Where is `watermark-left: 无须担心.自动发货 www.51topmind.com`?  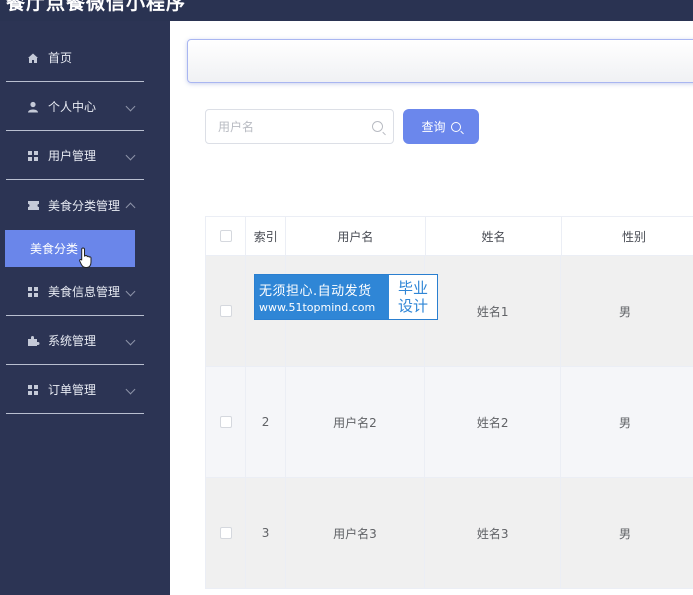
watermark-left: 无须担心.自动发货 www.51topmind.com is located at coordinates (322, 297).